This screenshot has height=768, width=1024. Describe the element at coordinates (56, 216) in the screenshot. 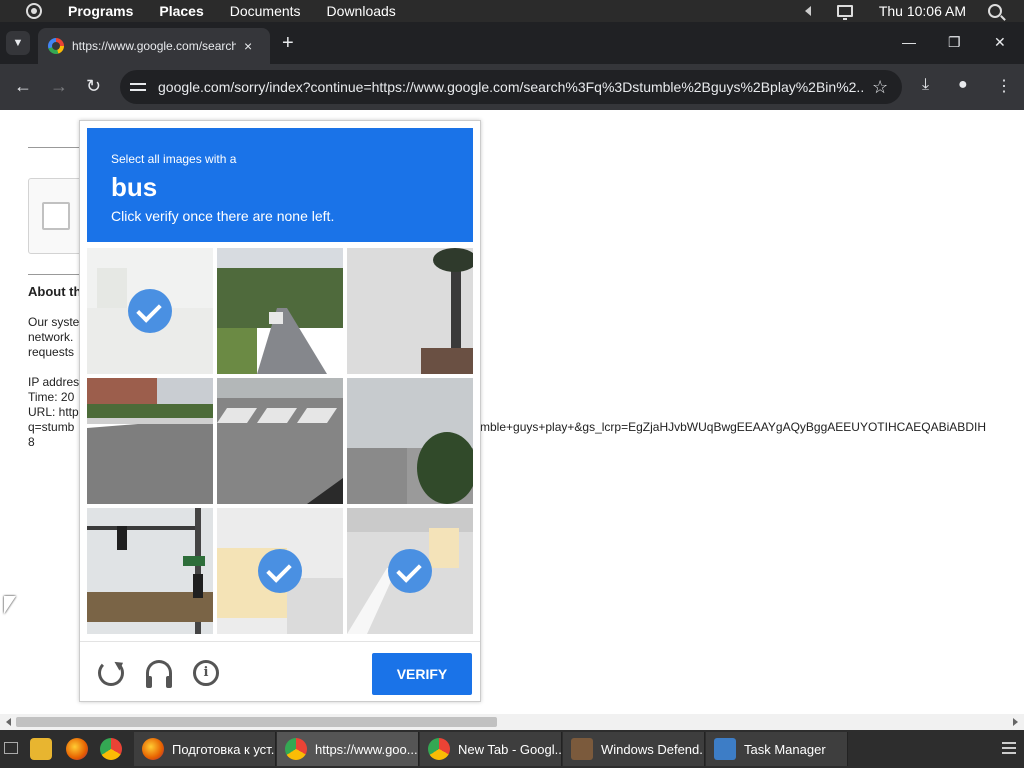

I see `recaptcha-checkbox` at that location.